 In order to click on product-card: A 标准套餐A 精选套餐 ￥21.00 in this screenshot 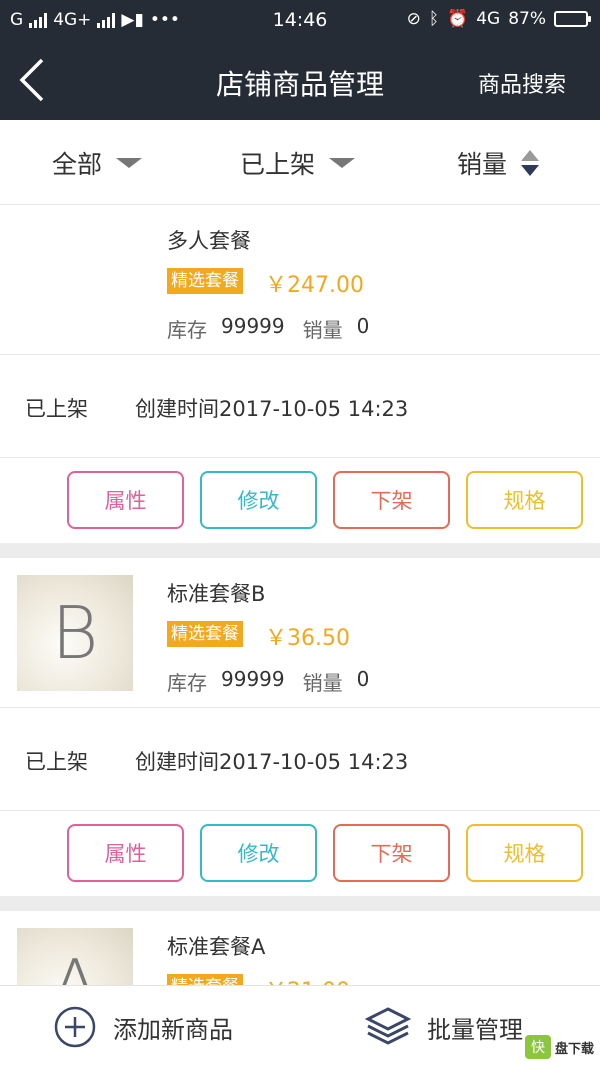, I will do `click(300, 948)`.